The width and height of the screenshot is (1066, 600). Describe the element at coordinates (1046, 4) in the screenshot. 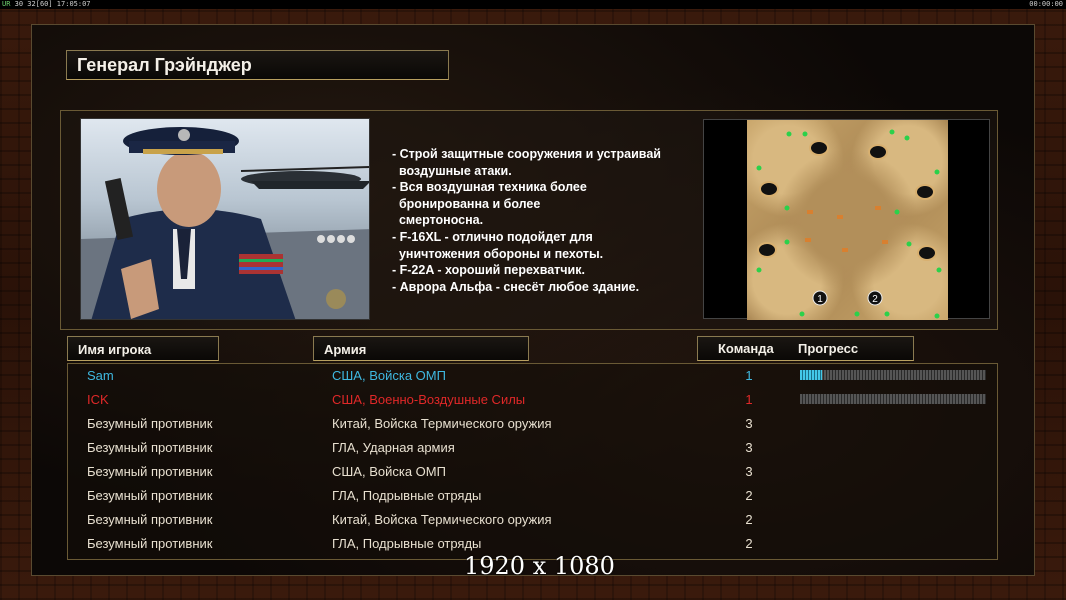

I see `clock-readout: 00:00:00` at that location.